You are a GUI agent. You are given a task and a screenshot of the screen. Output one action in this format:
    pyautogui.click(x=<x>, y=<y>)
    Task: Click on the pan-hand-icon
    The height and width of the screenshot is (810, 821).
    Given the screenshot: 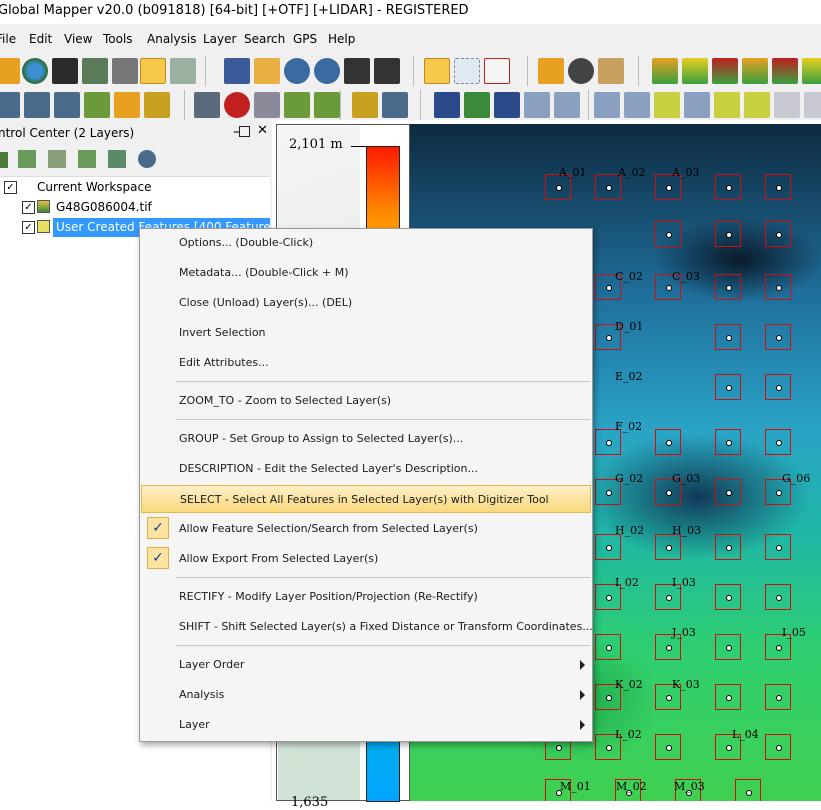 What is the action you would take?
    pyautogui.click(x=267, y=71)
    